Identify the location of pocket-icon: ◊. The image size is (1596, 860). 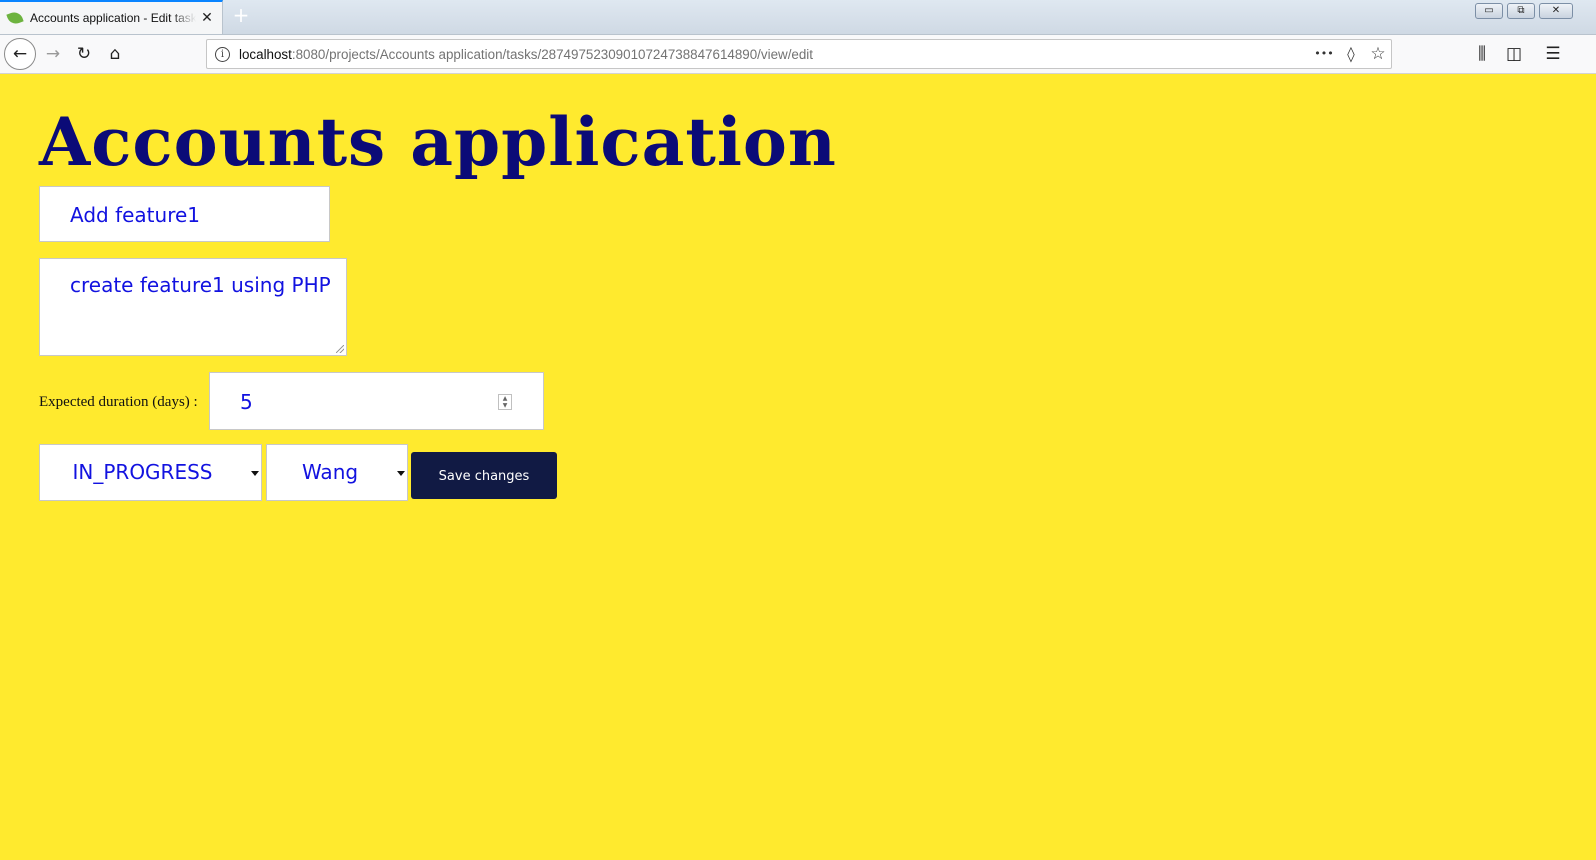
(1351, 54).